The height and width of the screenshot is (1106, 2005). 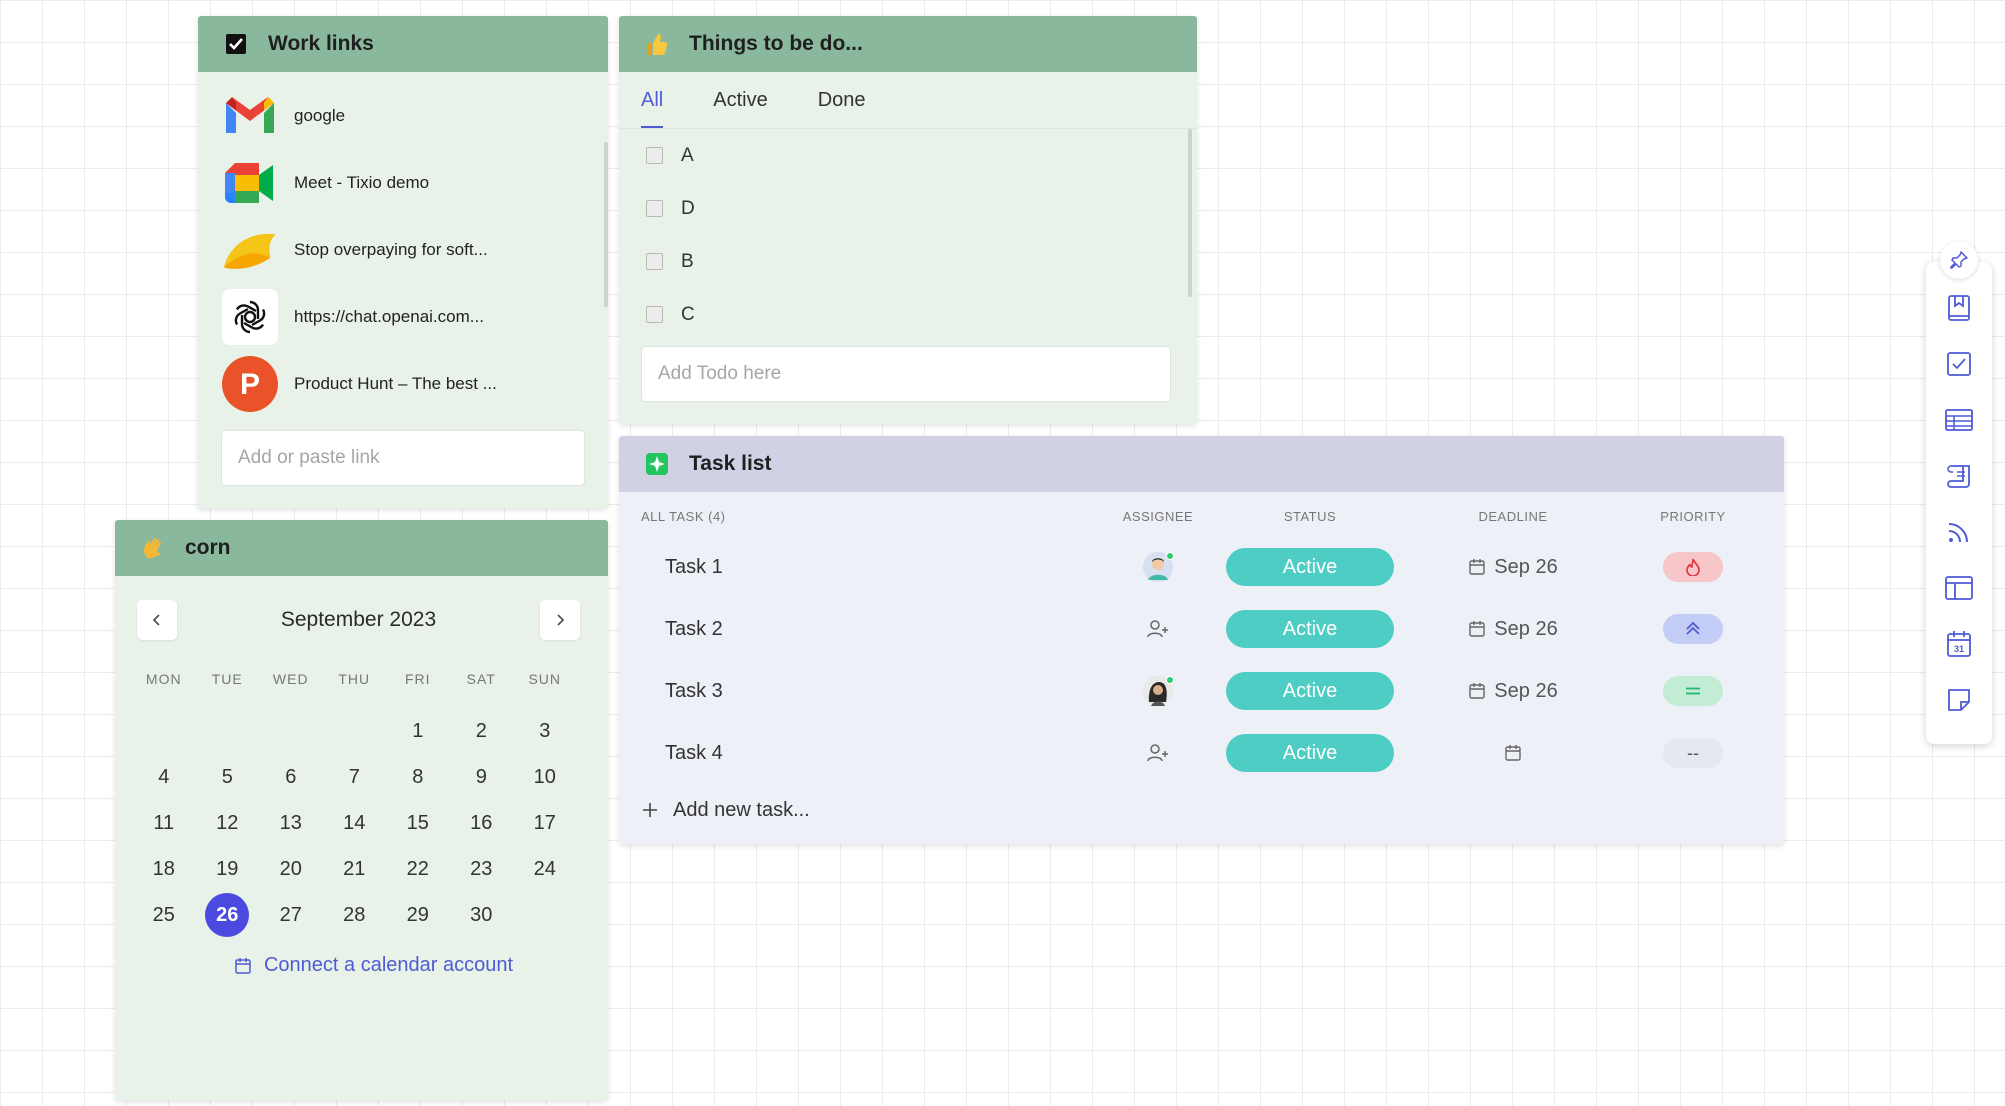 I want to click on calendar-icon: 31, so click(x=1959, y=644).